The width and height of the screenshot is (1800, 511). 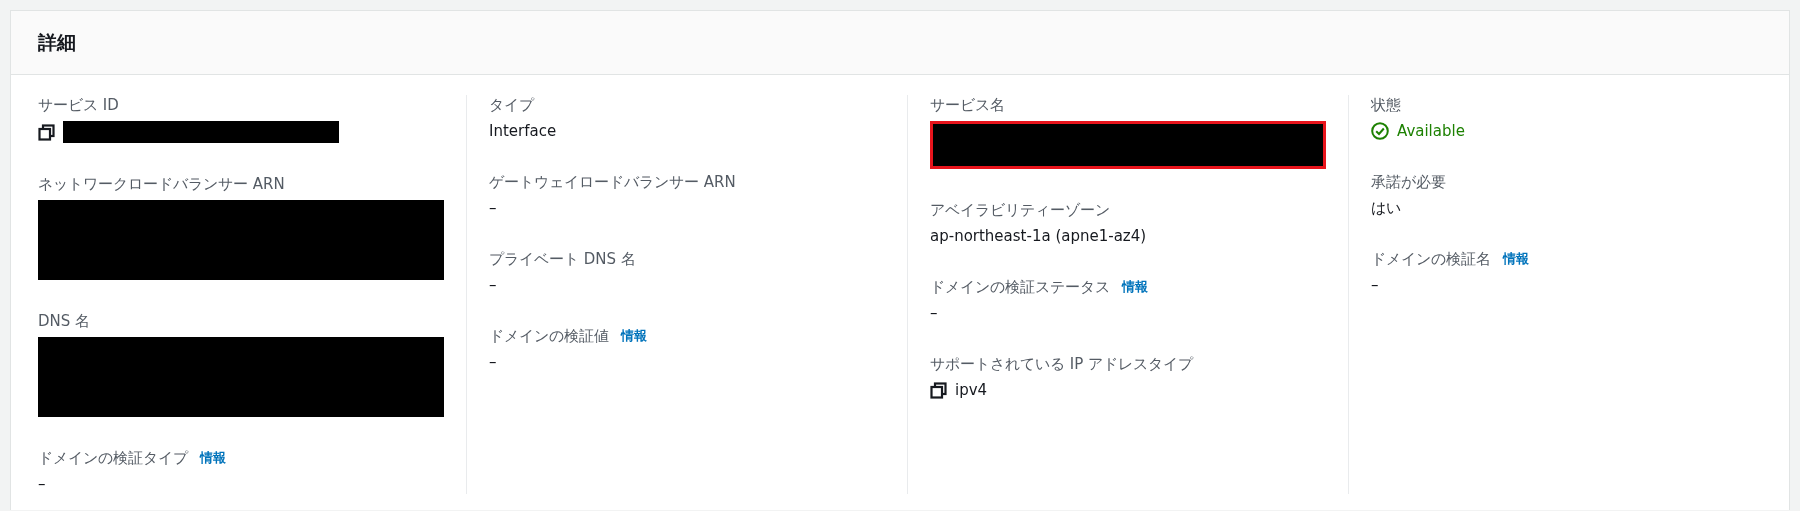 I want to click on status-value: Available, so click(x=1431, y=131).